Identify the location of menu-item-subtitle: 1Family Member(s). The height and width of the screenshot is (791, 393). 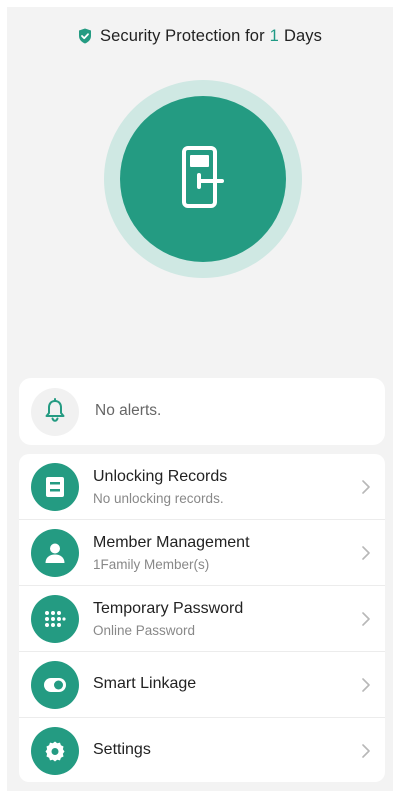
(151, 564).